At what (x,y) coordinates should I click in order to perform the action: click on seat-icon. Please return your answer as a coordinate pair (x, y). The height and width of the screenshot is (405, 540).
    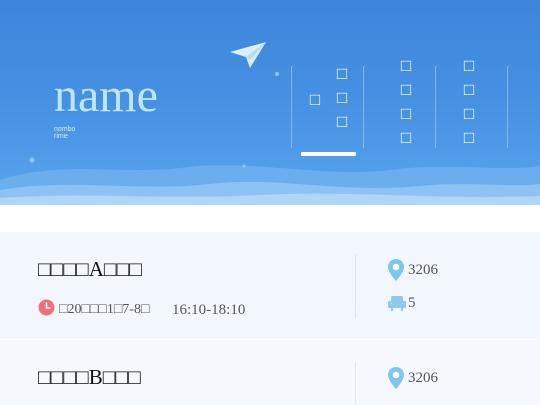
    Looking at the image, I should click on (397, 303).